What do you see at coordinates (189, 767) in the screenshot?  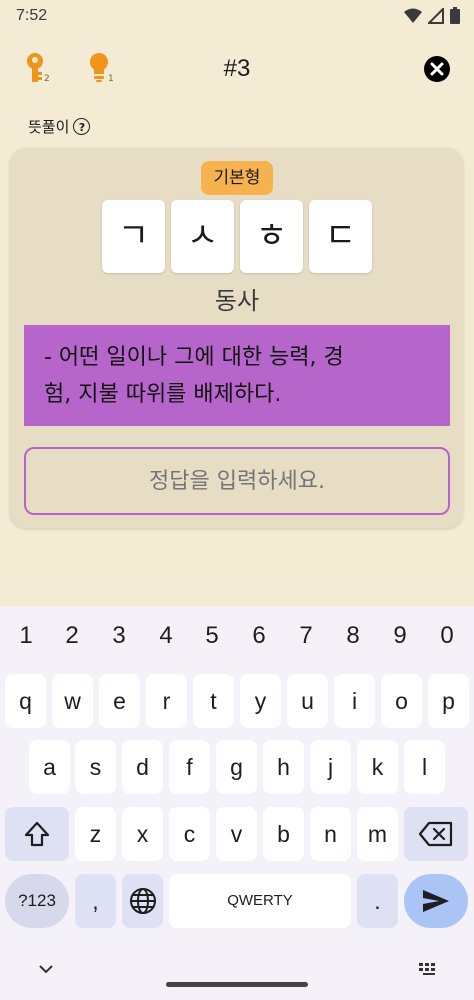 I see `key-f: f` at bounding box center [189, 767].